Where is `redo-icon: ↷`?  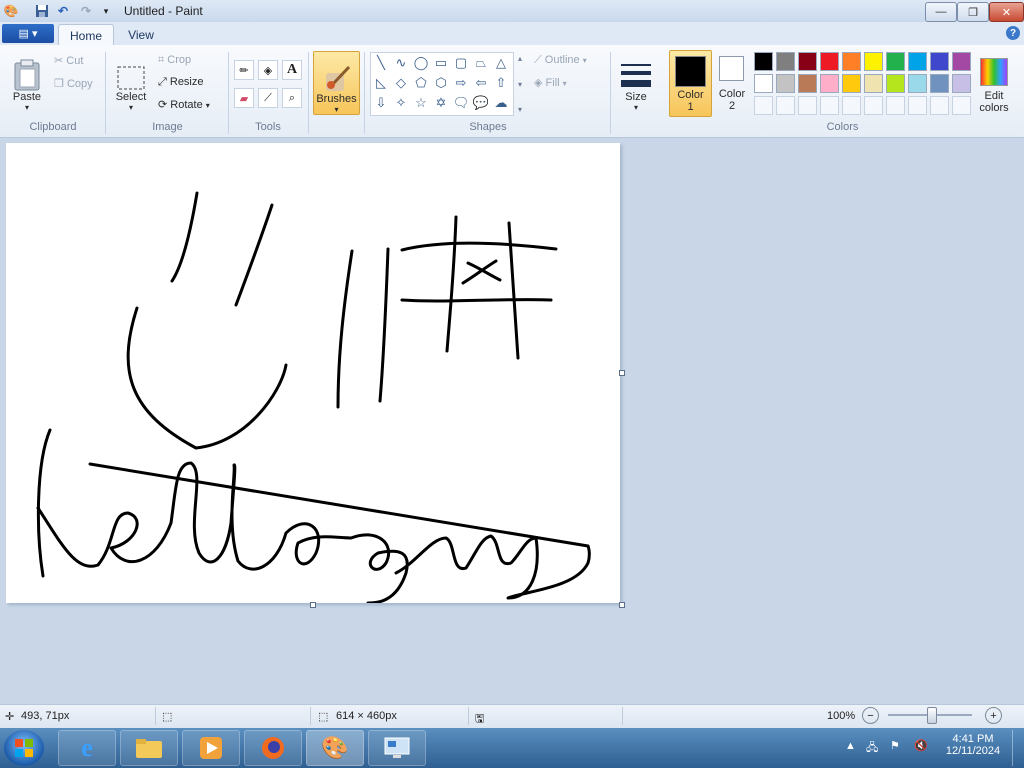
redo-icon: ↷ is located at coordinates (86, 11).